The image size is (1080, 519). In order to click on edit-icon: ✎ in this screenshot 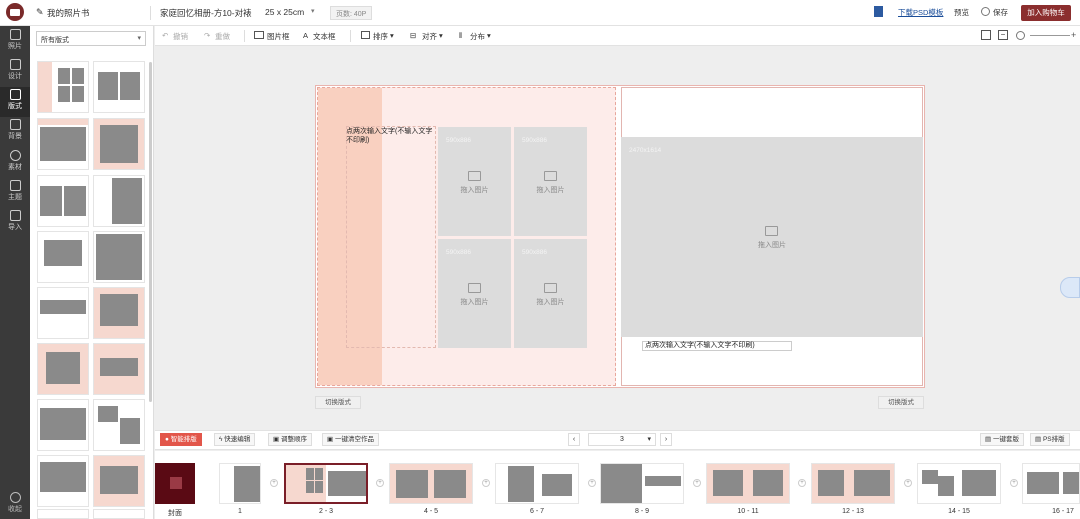, I will do `click(40, 12)`.